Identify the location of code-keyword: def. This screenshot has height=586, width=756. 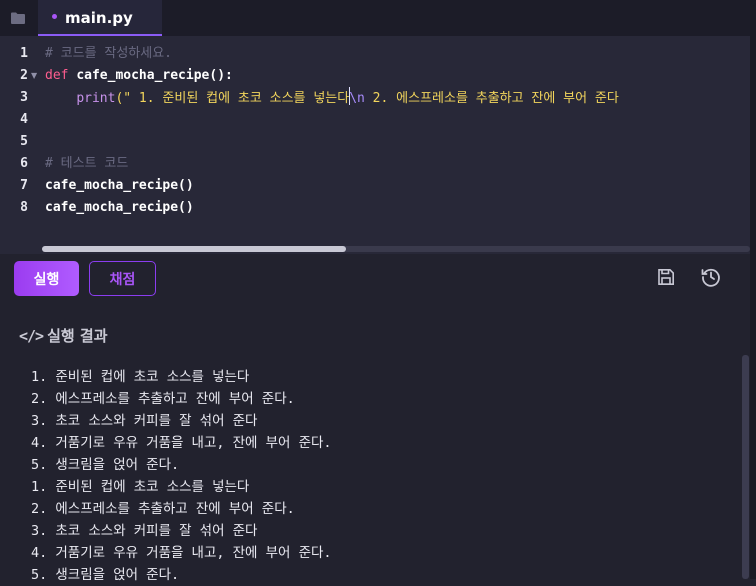
(61, 75).